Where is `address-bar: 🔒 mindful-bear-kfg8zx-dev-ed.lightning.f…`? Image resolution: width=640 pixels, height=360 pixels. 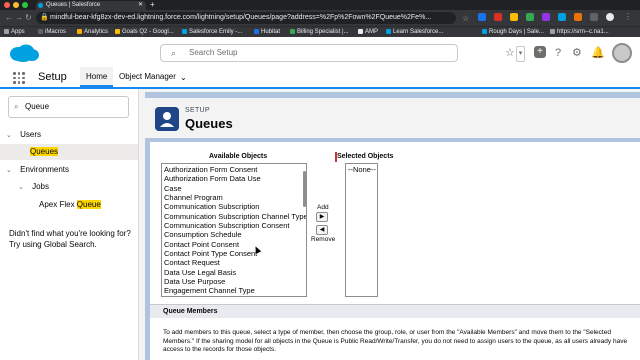 address-bar: 🔒 mindful-bear-kfg8zx-dev-ed.lightning.f… is located at coordinates (246, 18).